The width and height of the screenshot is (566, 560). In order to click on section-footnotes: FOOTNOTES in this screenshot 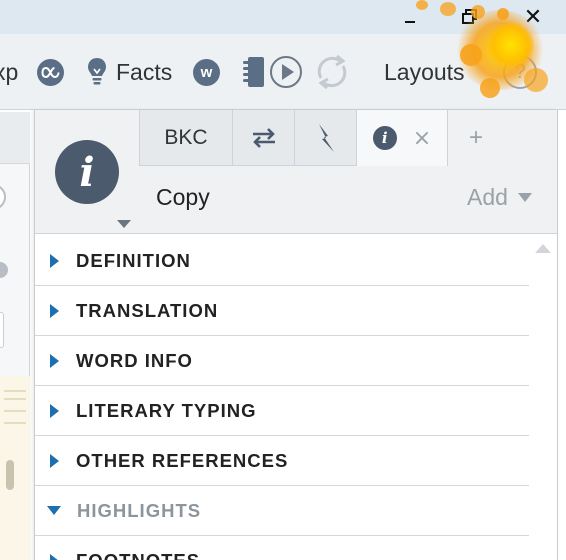, I will do `click(282, 548)`.